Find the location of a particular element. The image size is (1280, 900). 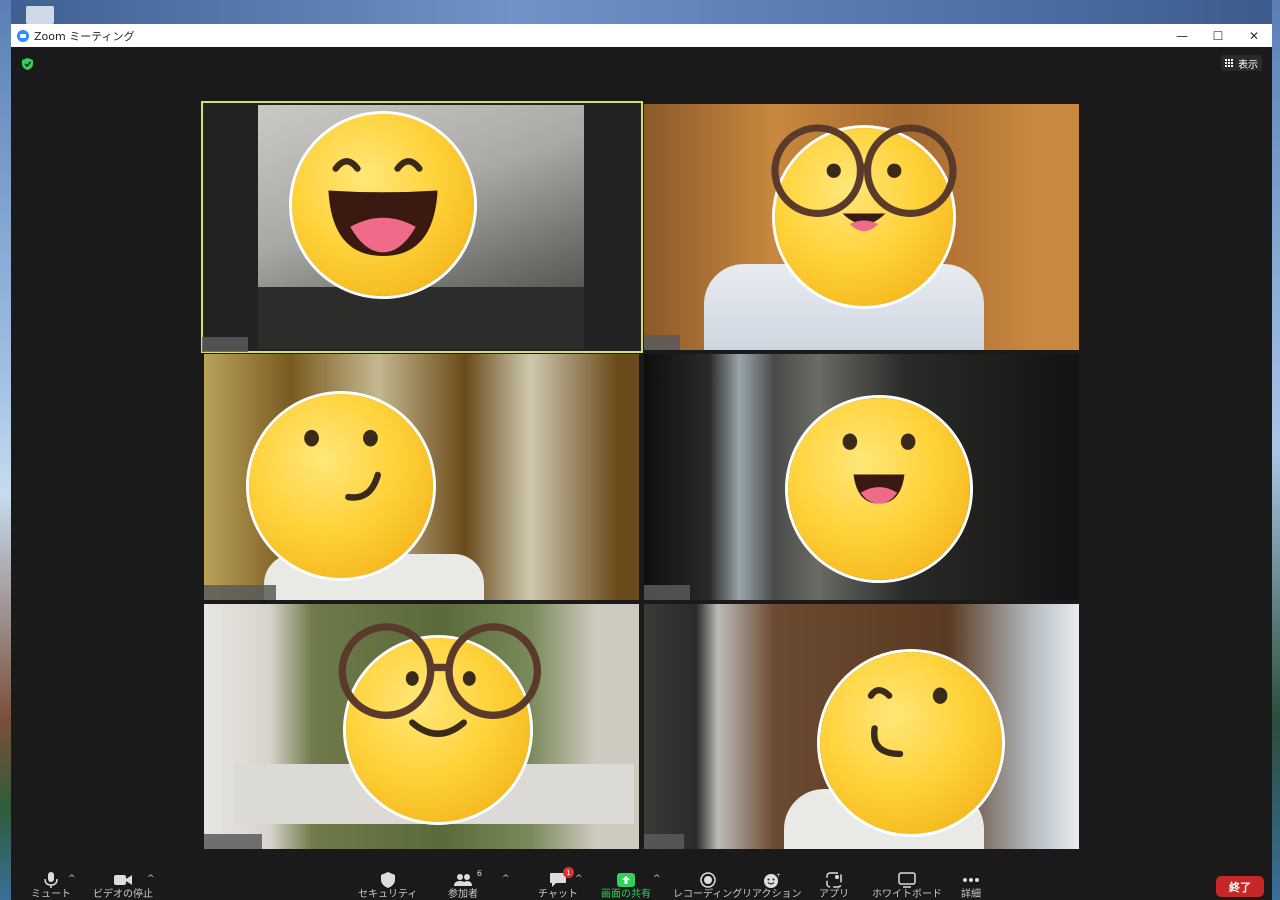

reaction-smiley-icon: + is located at coordinates (772, 879).